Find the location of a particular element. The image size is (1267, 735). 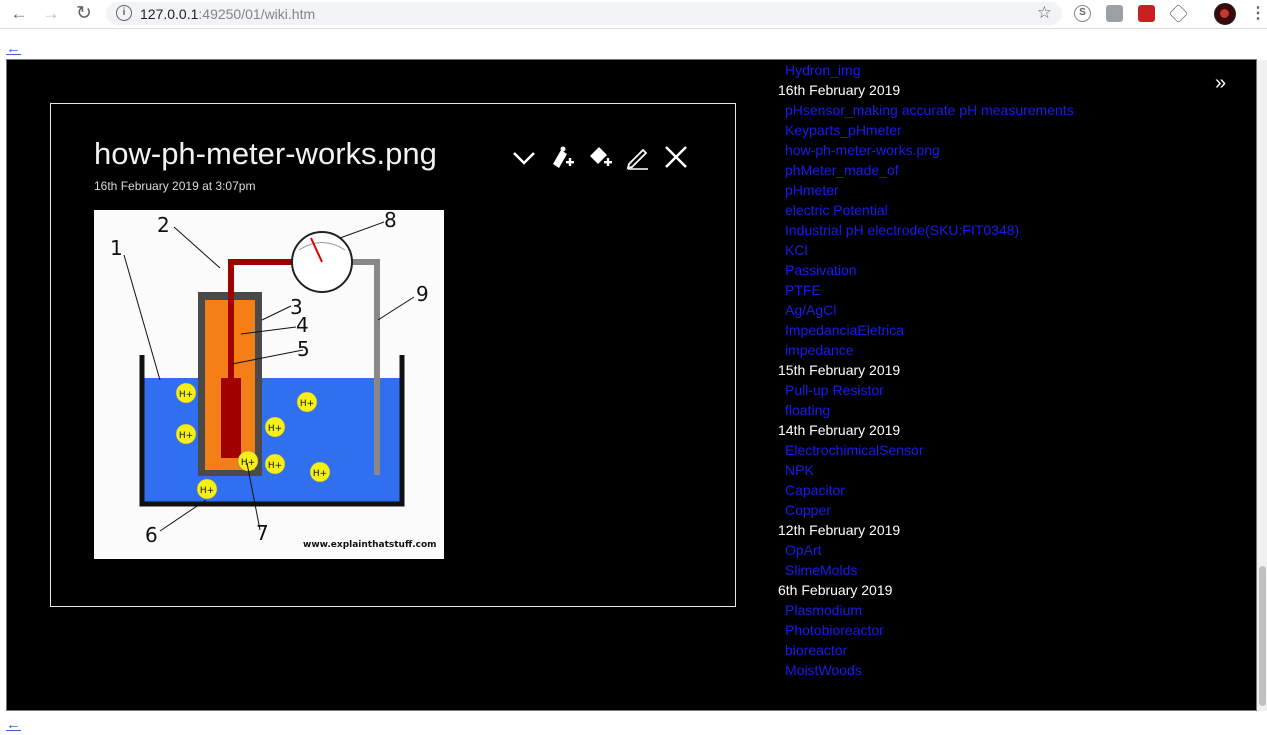

url-text: 127.0.0.1:49250/01/wiki.htm is located at coordinates (227, 14).